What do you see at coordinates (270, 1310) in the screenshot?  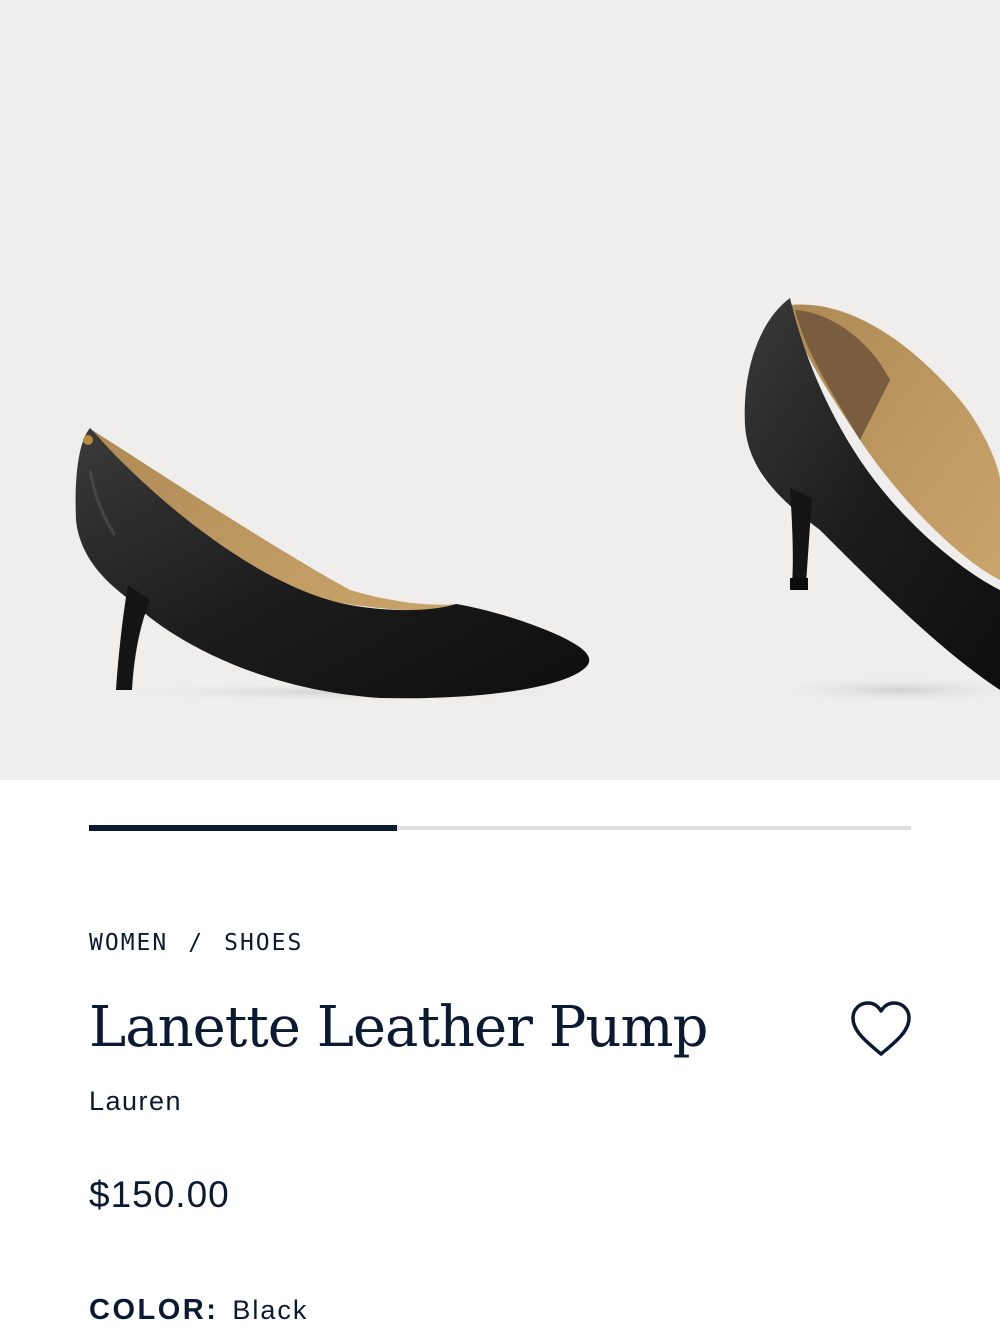 I see `color-value: Black` at bounding box center [270, 1310].